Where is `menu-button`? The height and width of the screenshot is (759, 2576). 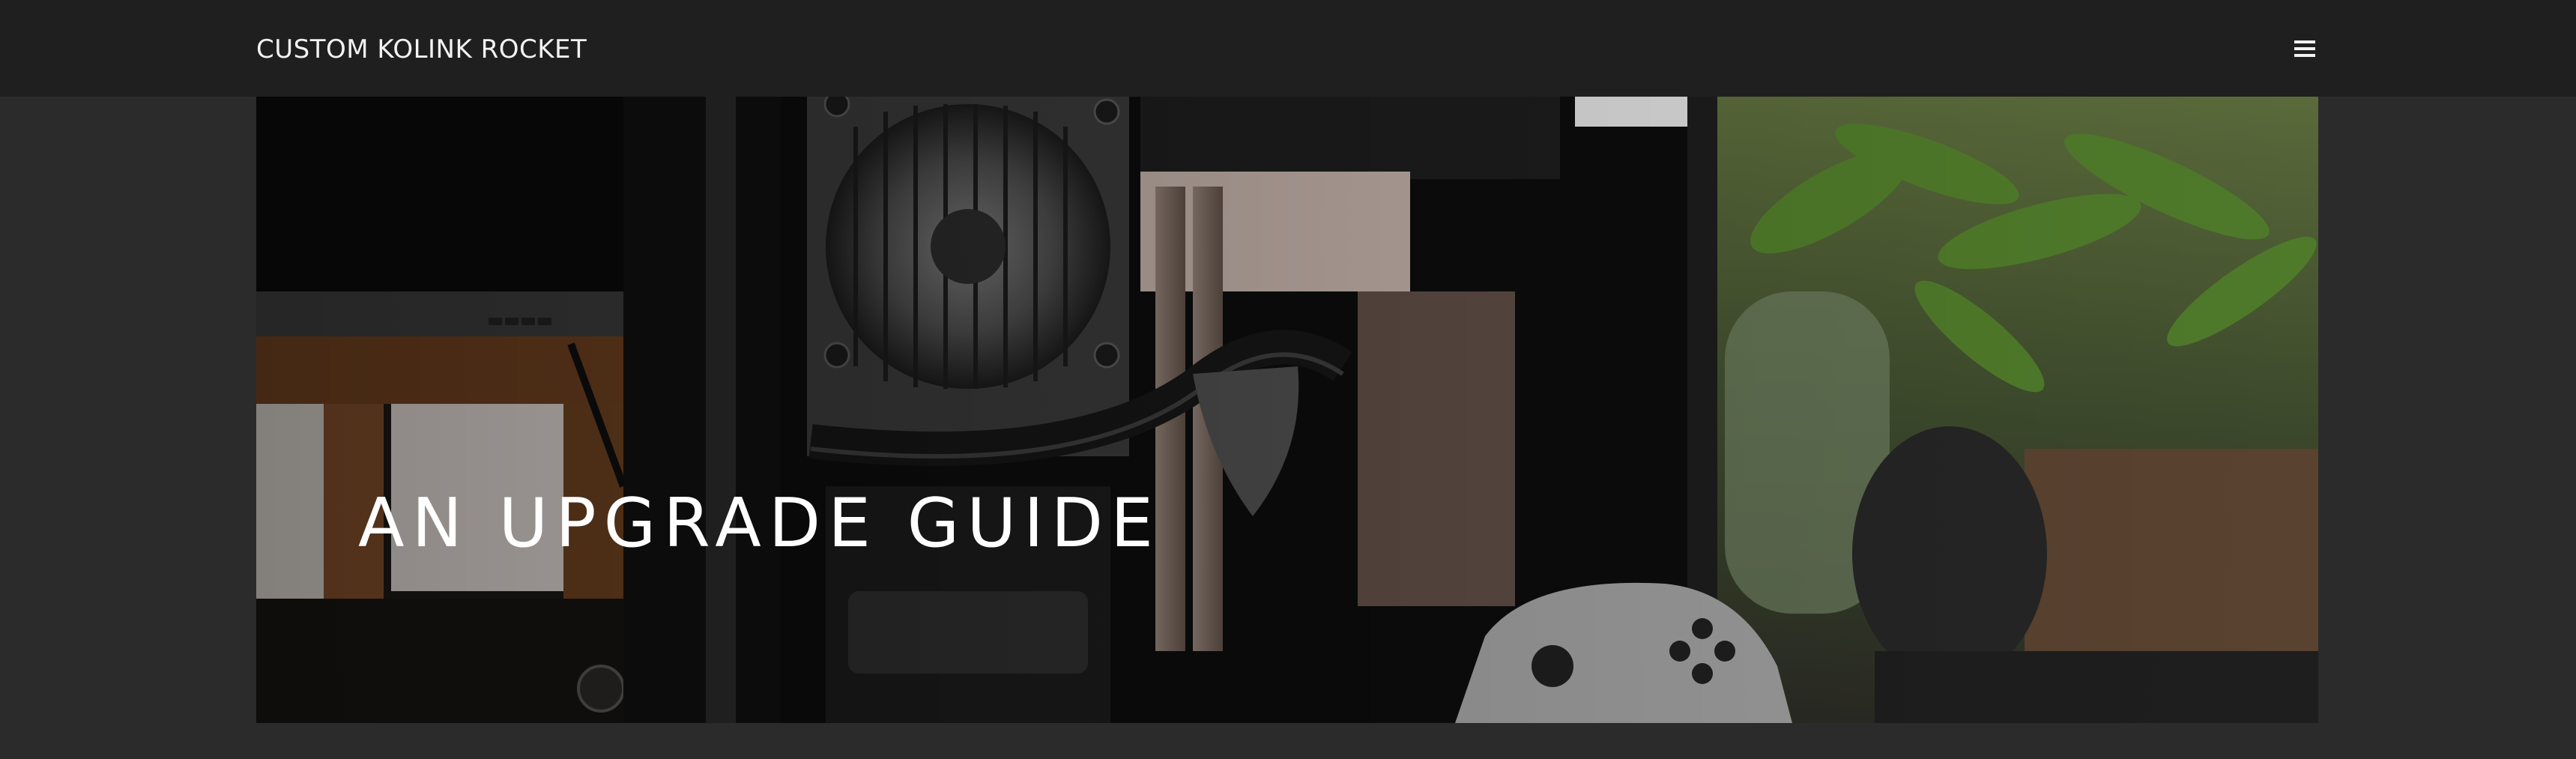
menu-button is located at coordinates (2305, 48).